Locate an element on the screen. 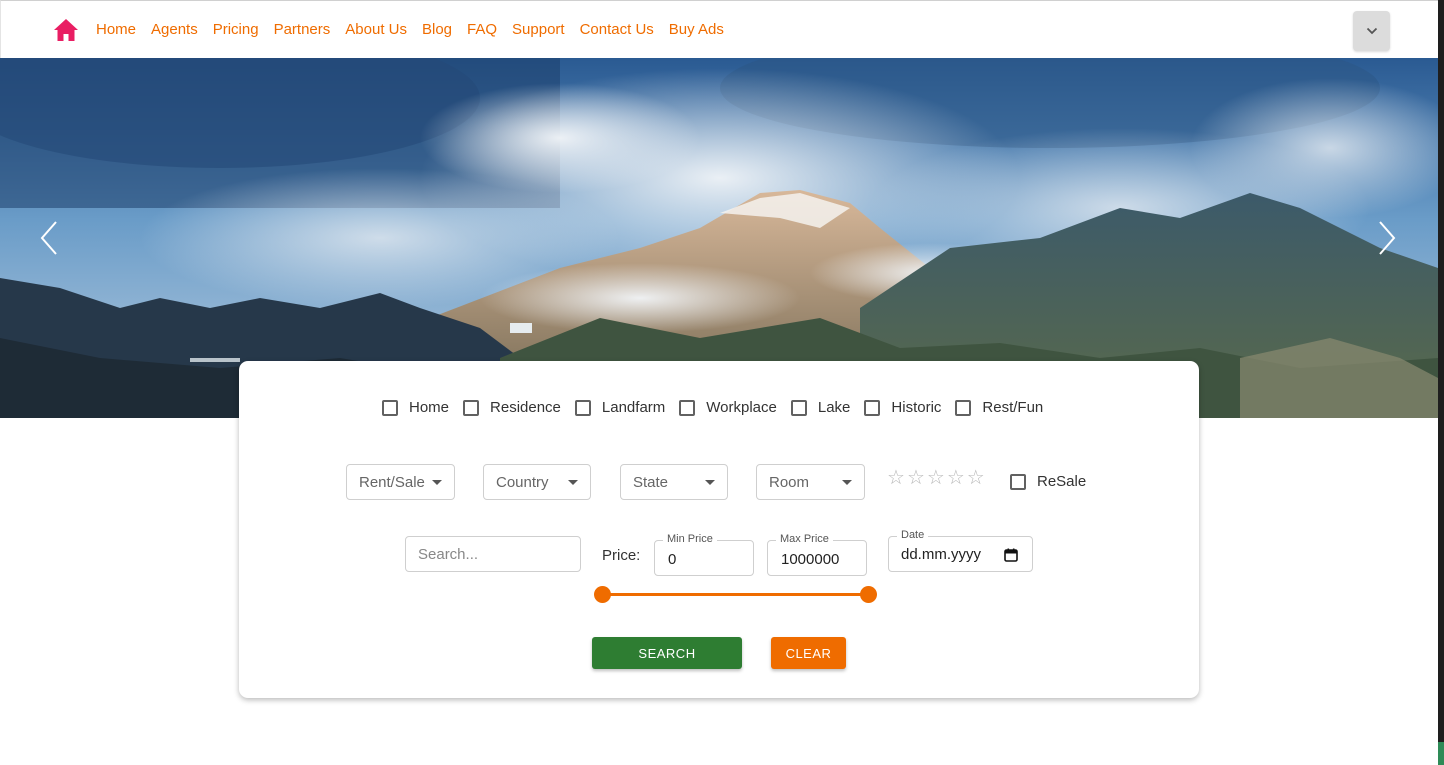 This screenshot has width=1444, height=765. type-checkbox-lake: Lake is located at coordinates (820, 408).